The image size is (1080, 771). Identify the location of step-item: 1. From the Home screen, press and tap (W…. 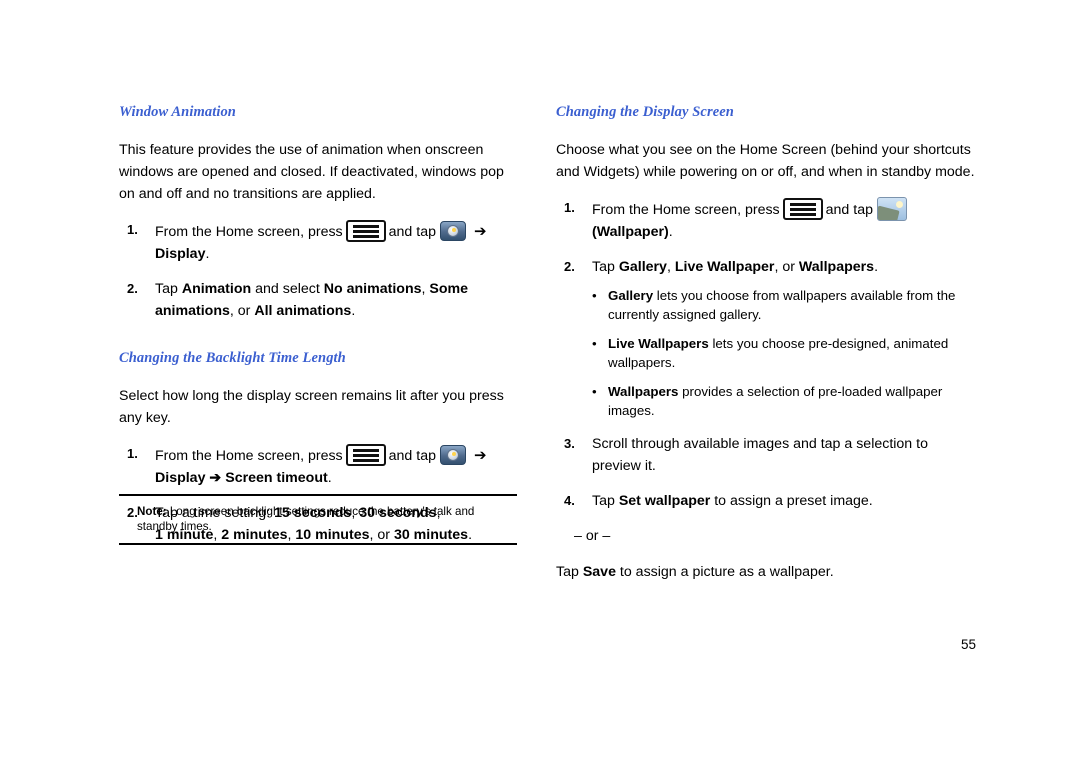
(766, 220).